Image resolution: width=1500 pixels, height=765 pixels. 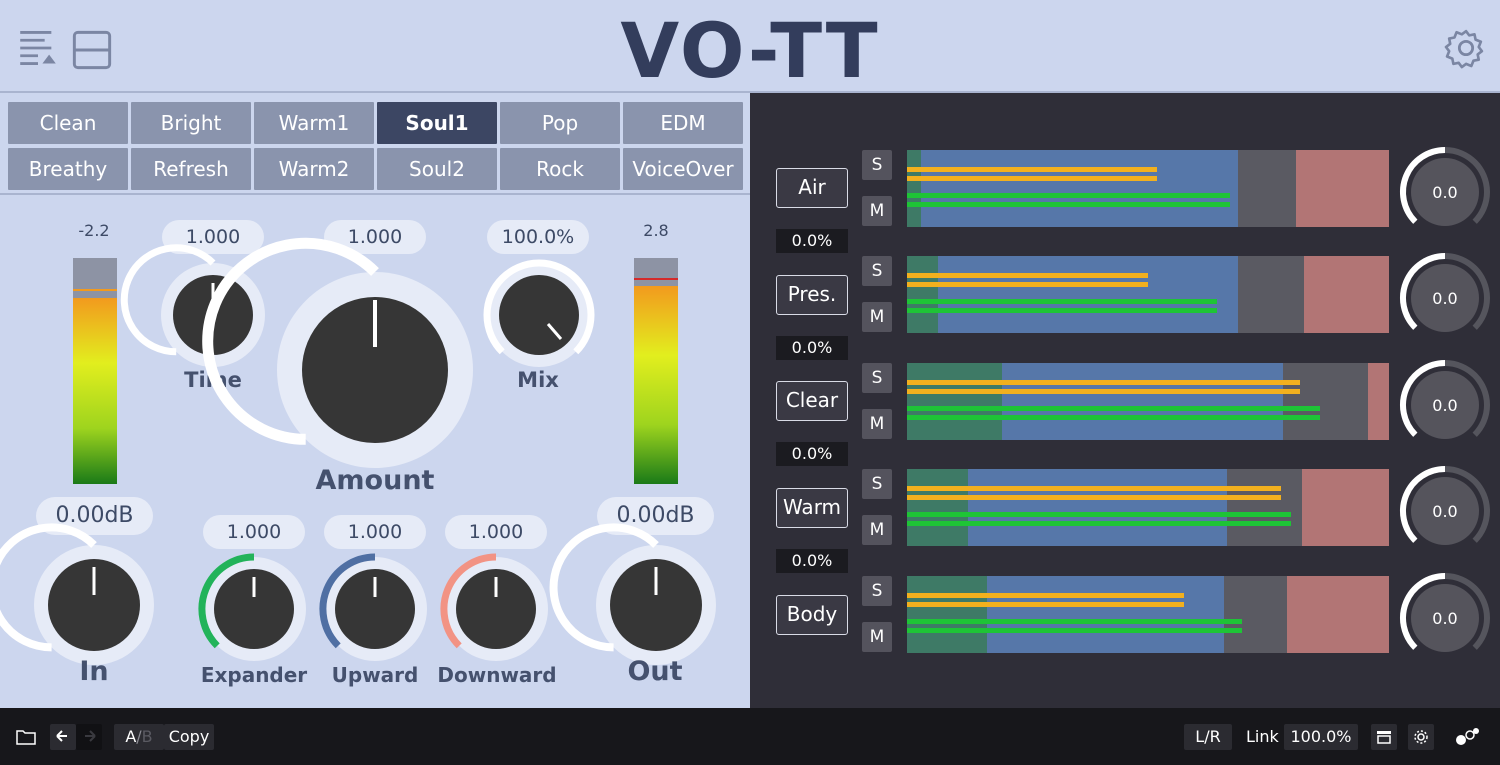 What do you see at coordinates (877, 591) in the screenshot?
I see `band-body-solo-button: S` at bounding box center [877, 591].